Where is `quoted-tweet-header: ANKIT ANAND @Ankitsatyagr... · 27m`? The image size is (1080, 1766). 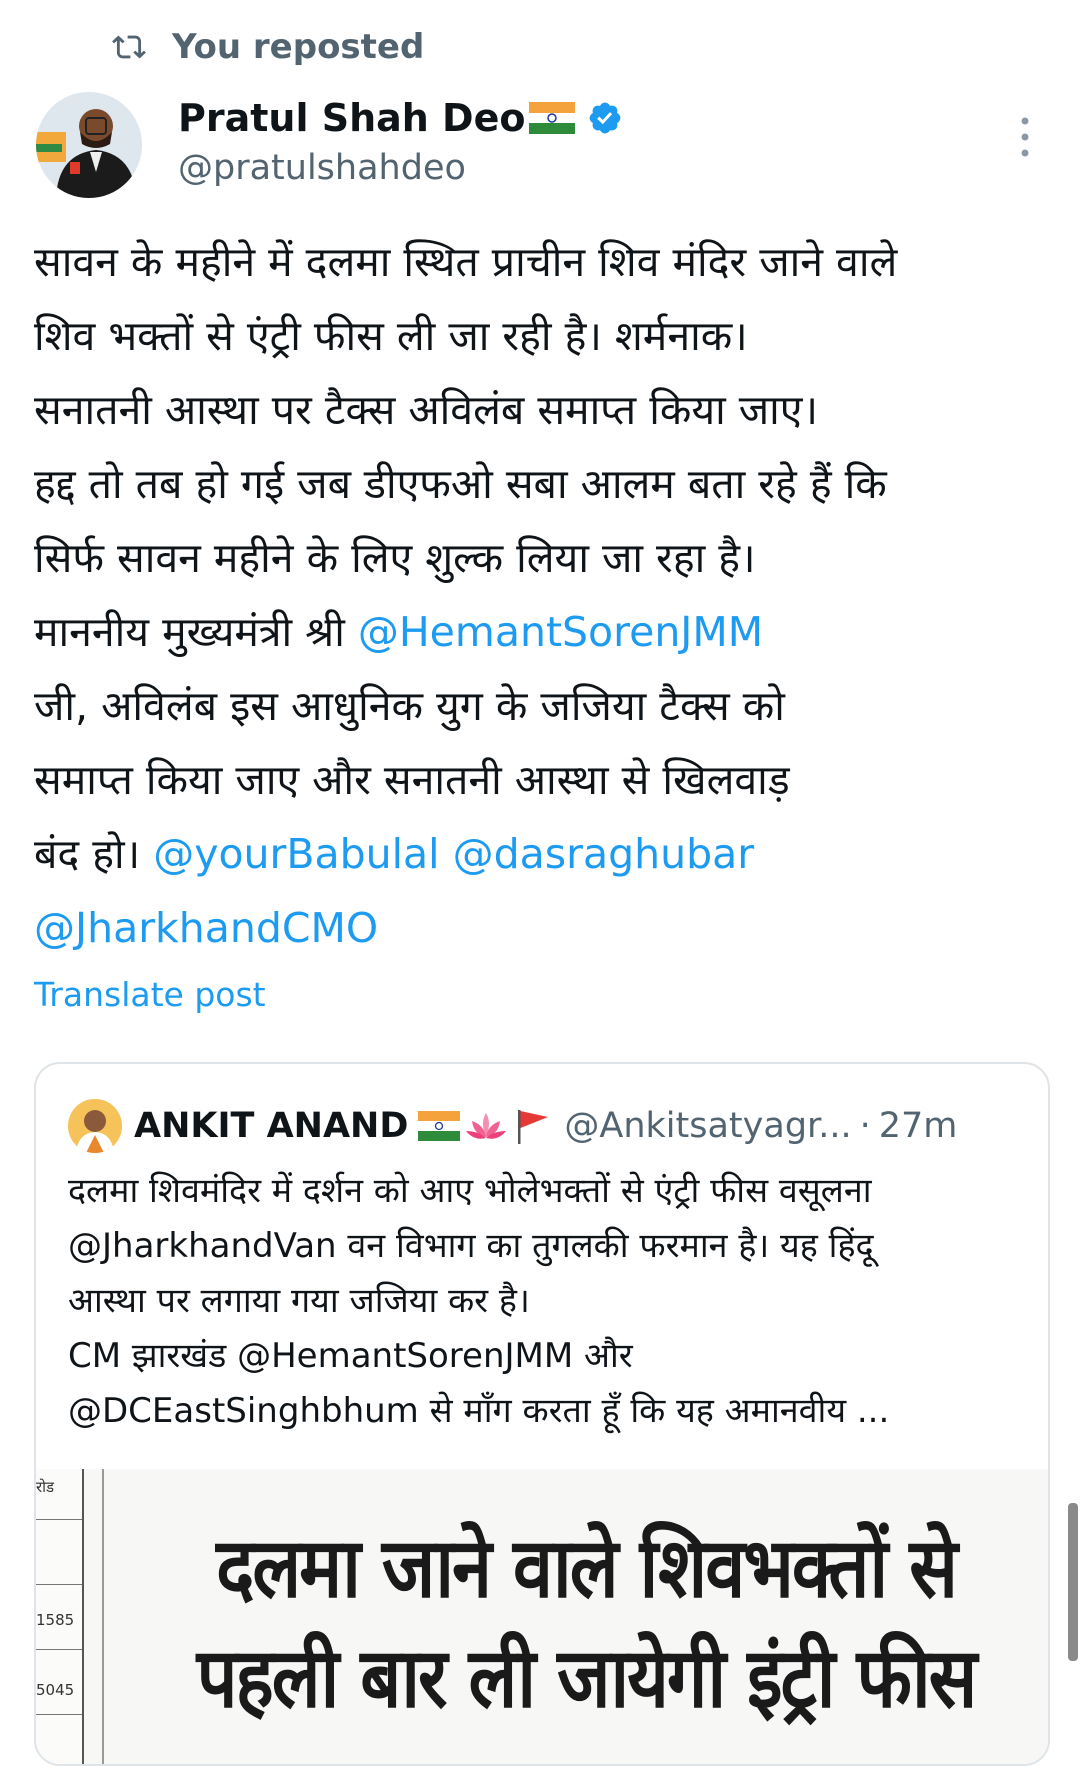 quoted-tweet-header: ANKIT ANAND @Ankitsatyagr... · 27m is located at coordinates (512, 1126).